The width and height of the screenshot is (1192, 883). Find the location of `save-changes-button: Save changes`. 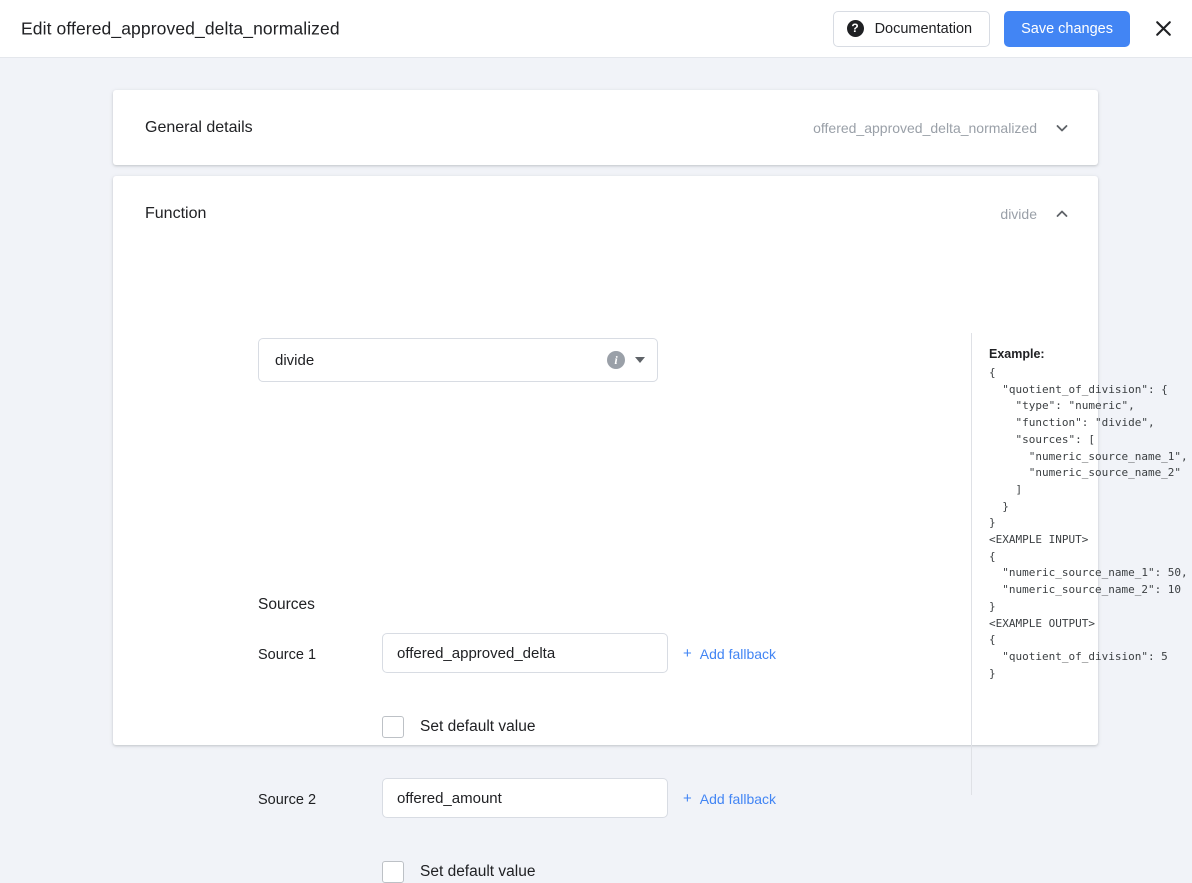

save-changes-button: Save changes is located at coordinates (1067, 28).